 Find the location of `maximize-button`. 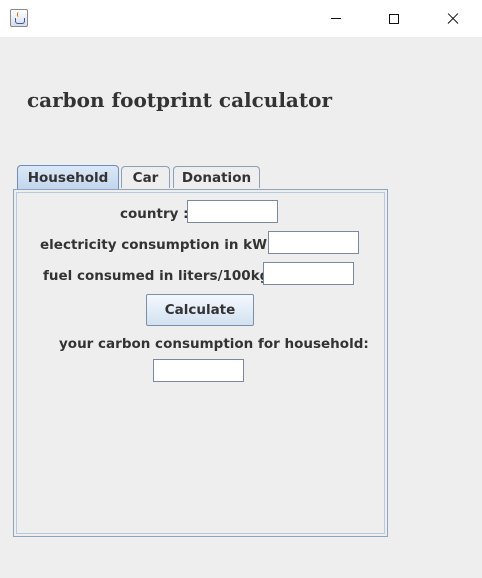

maximize-button is located at coordinates (394, 18).